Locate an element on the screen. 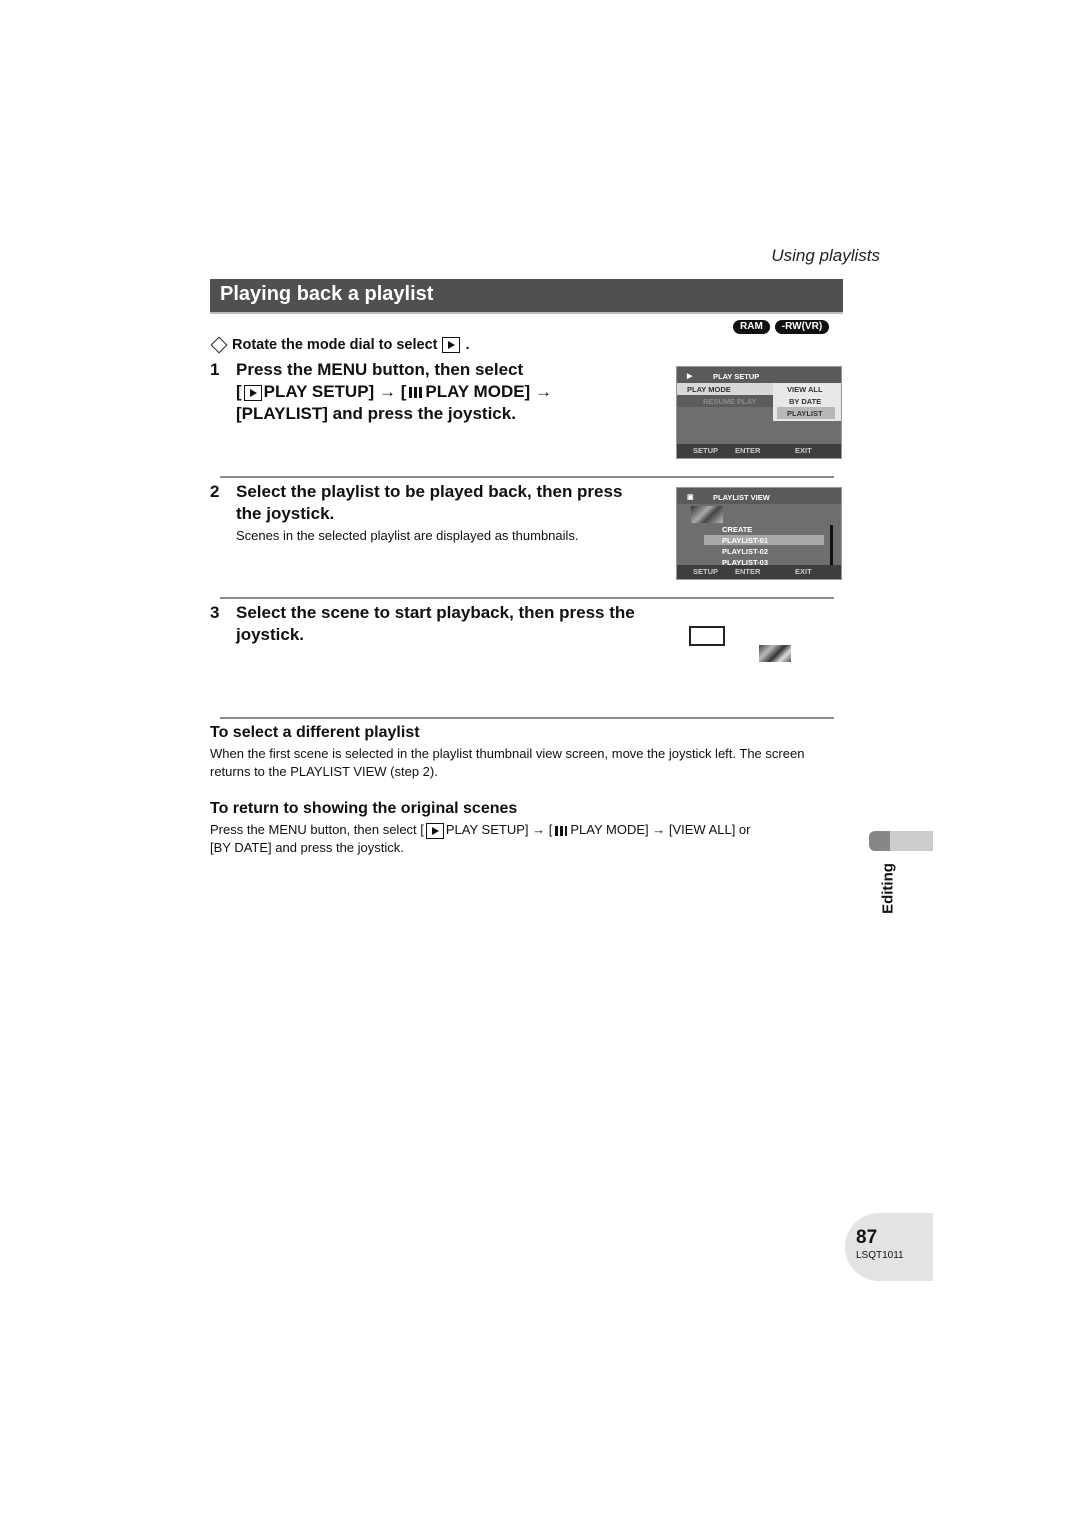 This screenshot has height=1528, width=1080. step-1-line-2: [ PLAY SETUP] → [ PLAY MODE] → is located at coordinates (394, 392).